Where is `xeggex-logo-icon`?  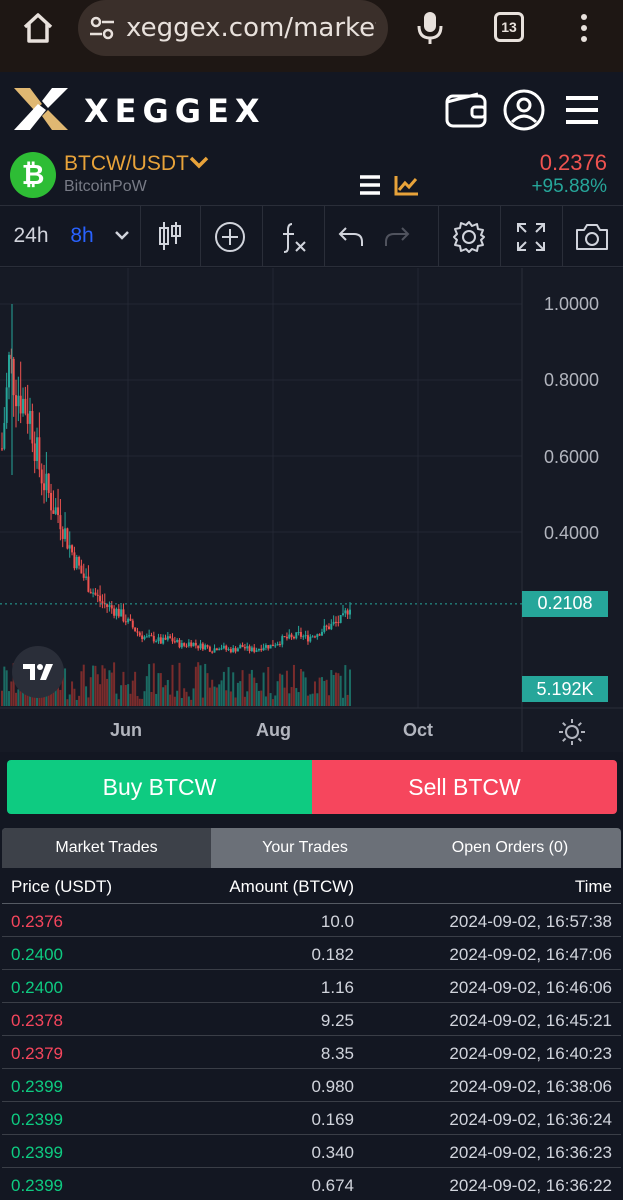 xeggex-logo-icon is located at coordinates (41, 109).